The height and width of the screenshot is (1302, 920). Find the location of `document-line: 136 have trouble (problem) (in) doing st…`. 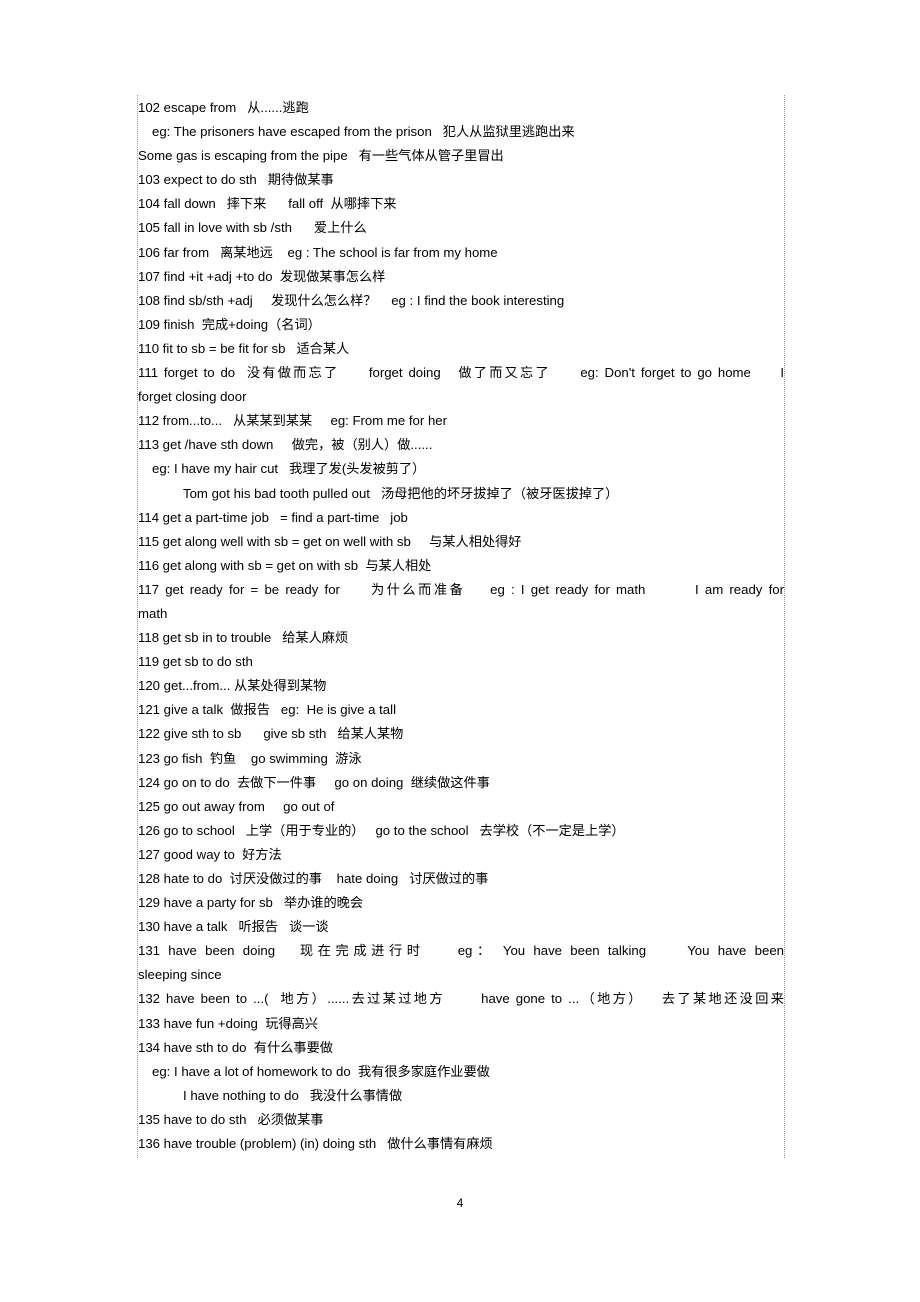

document-line: 136 have trouble (problem) (in) doing st… is located at coordinates (315, 1144).